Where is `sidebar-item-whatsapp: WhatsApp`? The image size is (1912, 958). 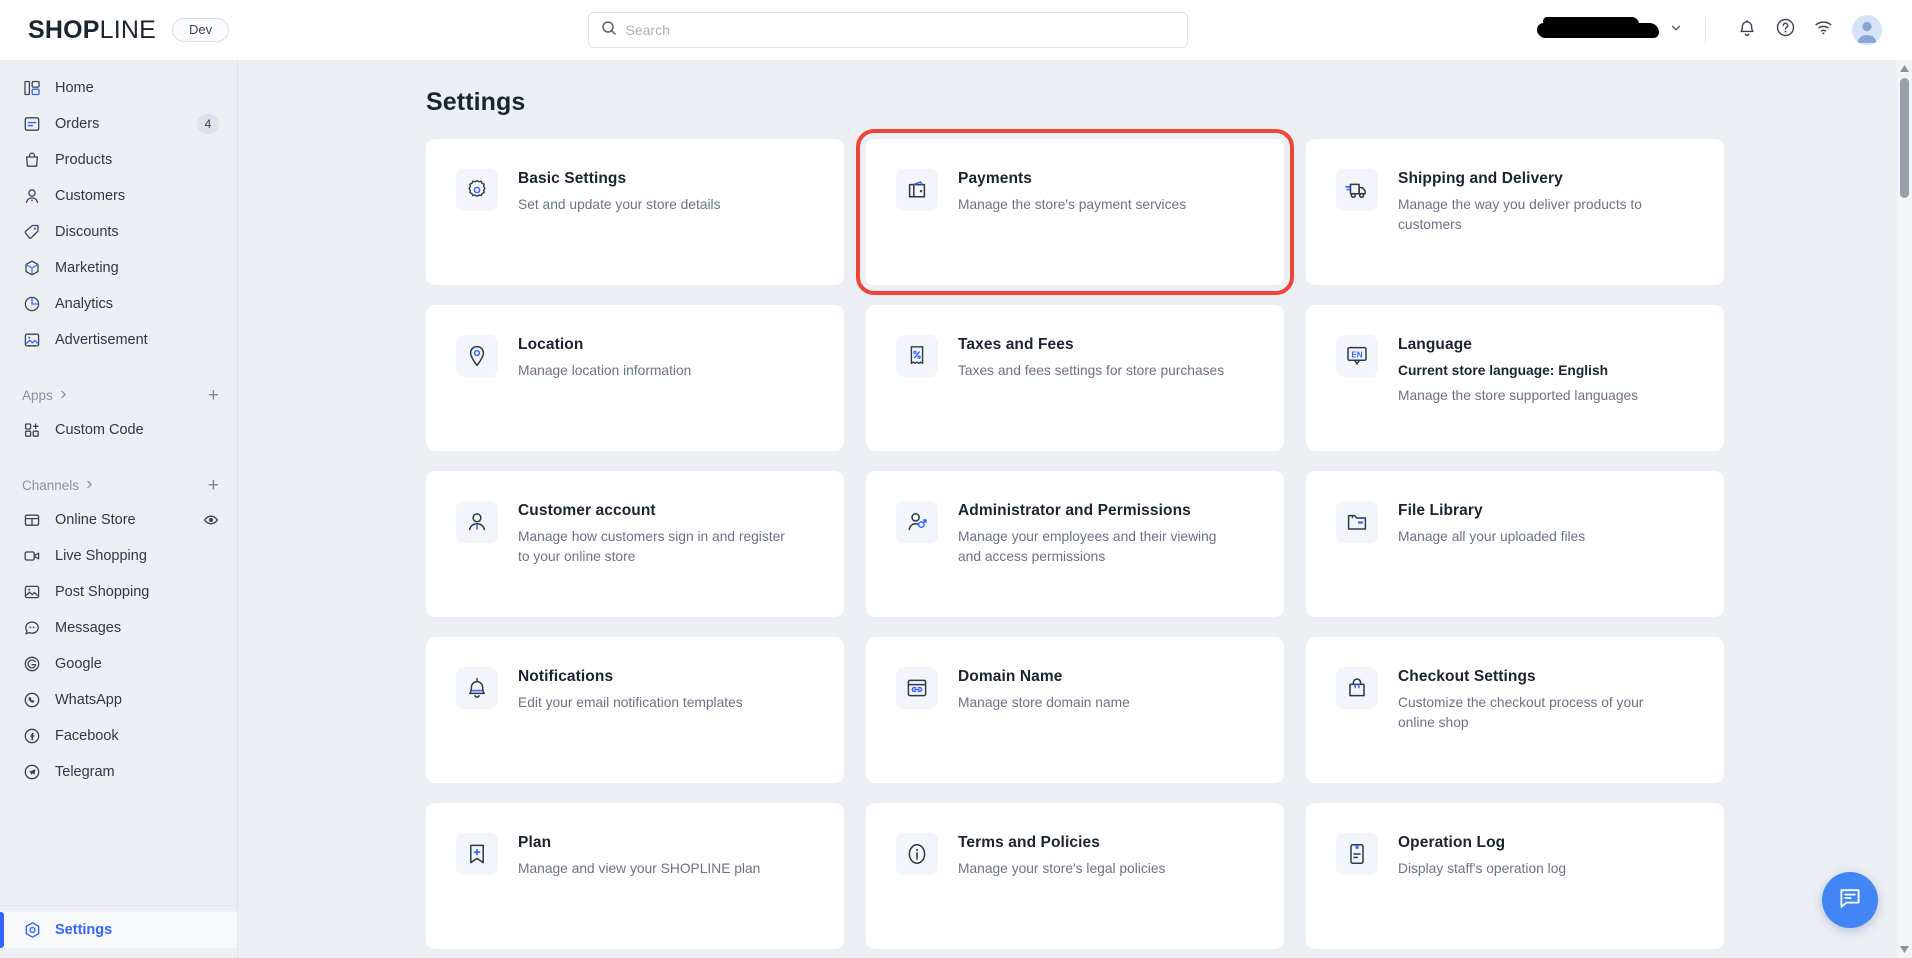 sidebar-item-whatsapp: WhatsApp is located at coordinates (118, 700).